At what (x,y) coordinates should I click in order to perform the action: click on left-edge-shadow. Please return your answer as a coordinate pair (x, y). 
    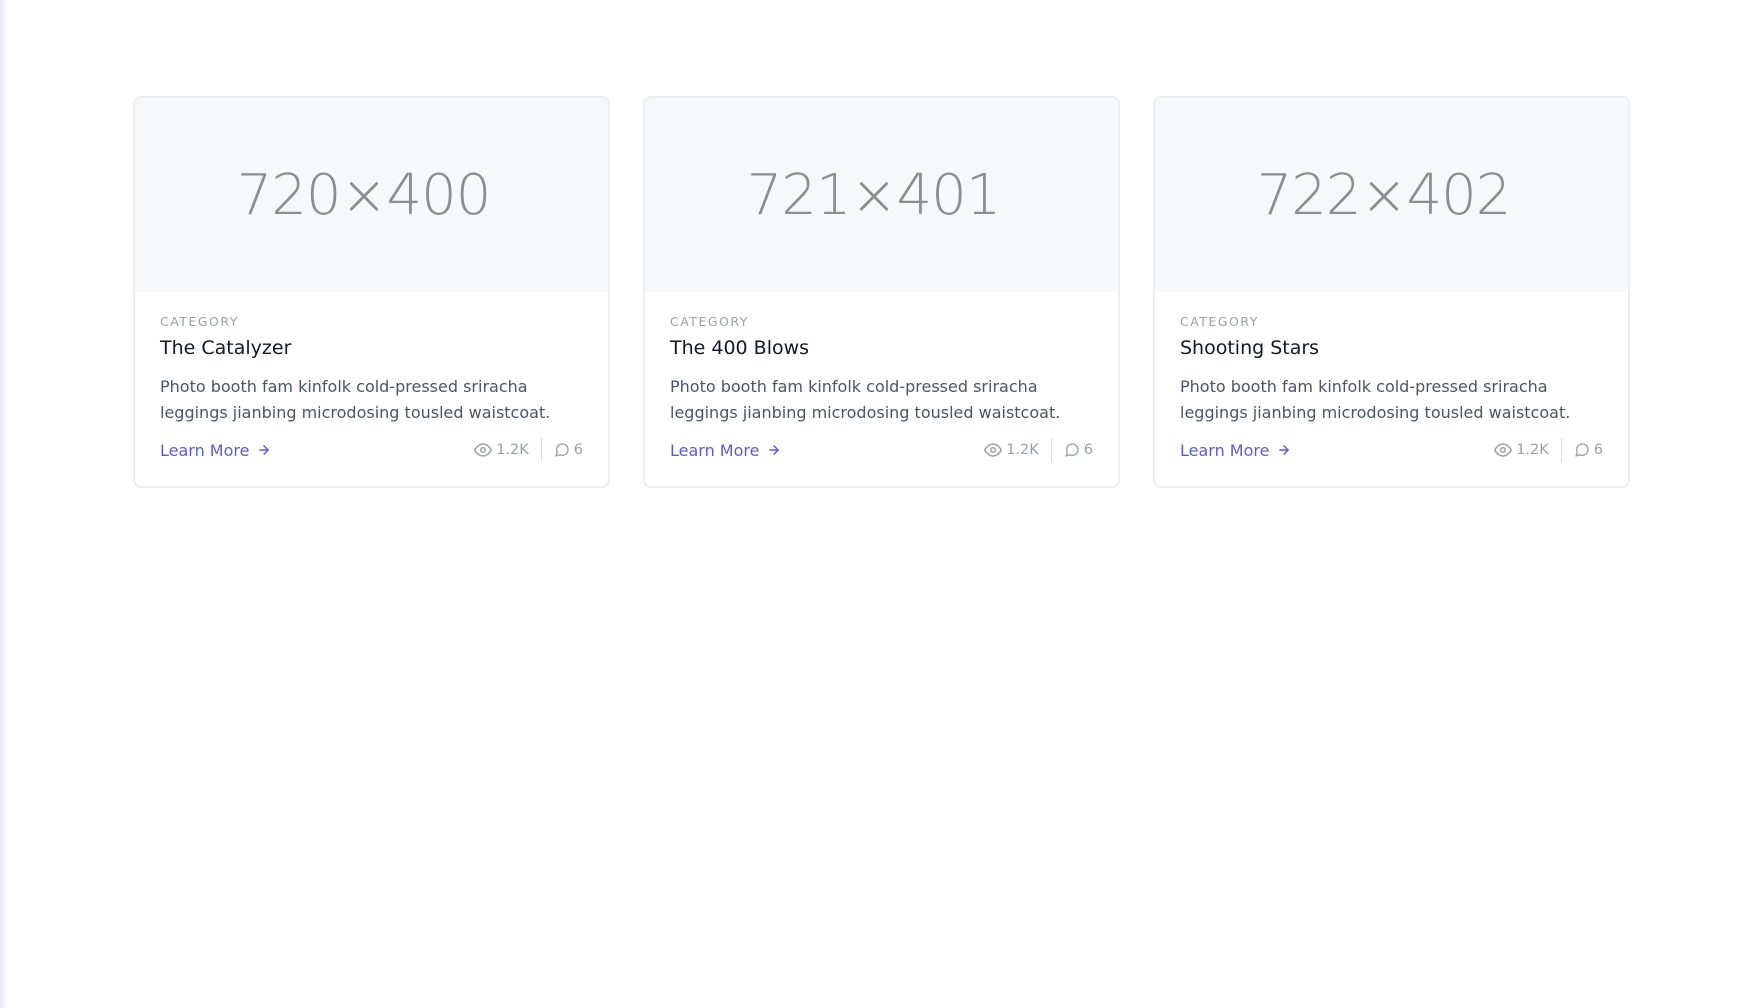
    Looking at the image, I should click on (4, 504).